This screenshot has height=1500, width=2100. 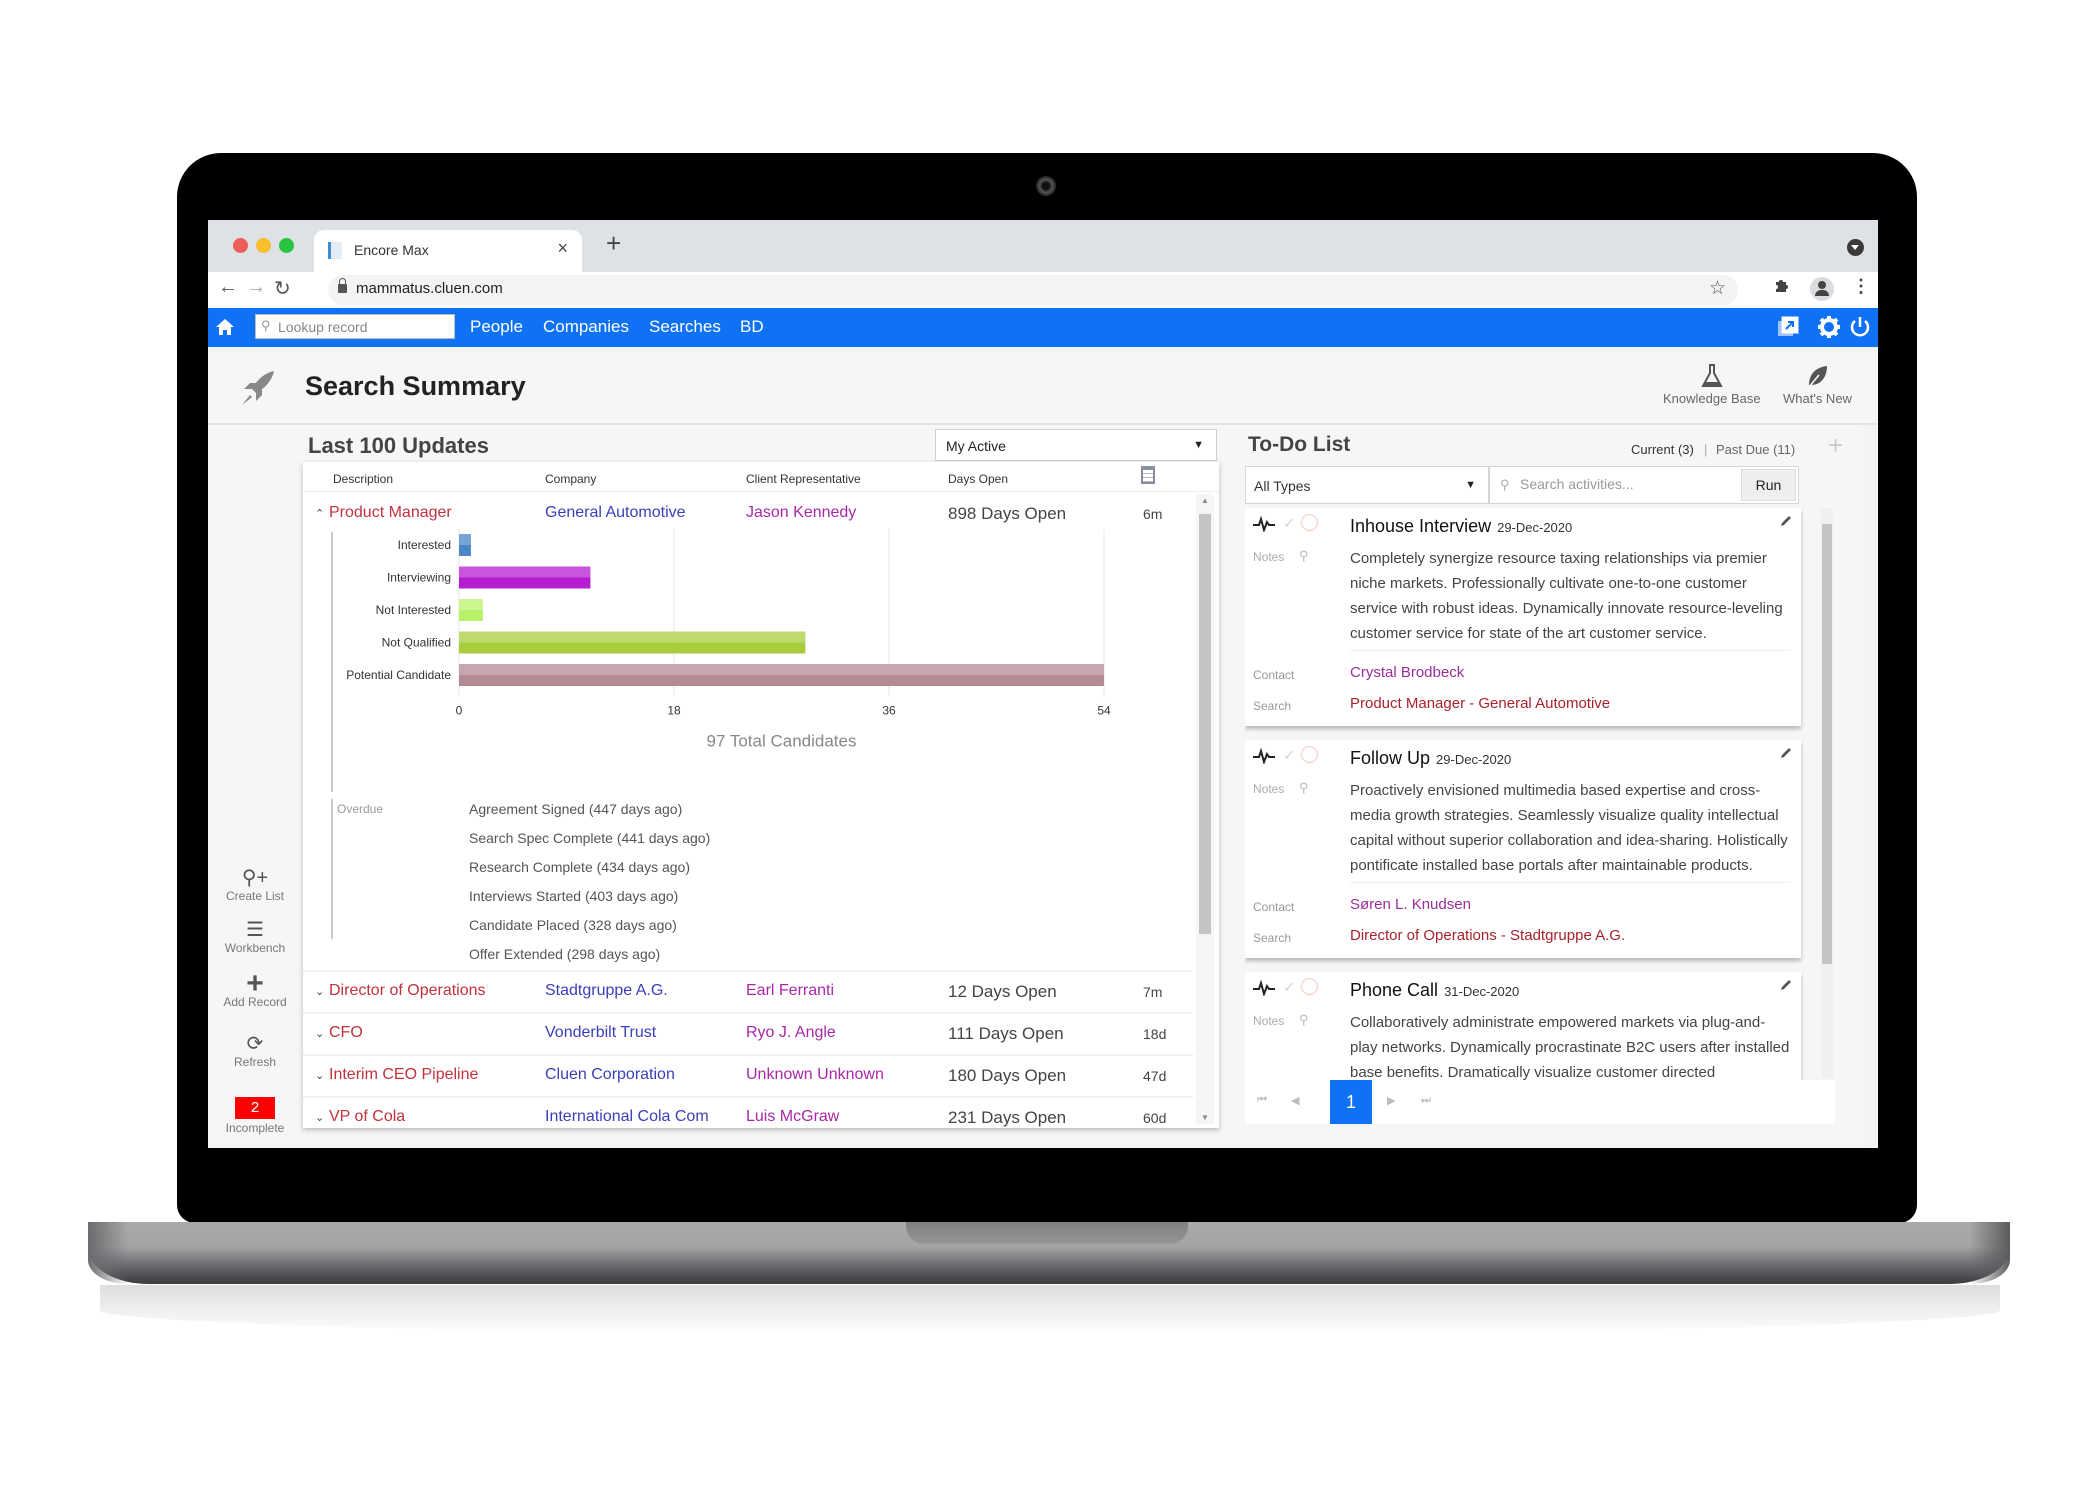 What do you see at coordinates (1205, 1117) in the screenshot?
I see `scroll-down-icon: ▼` at bounding box center [1205, 1117].